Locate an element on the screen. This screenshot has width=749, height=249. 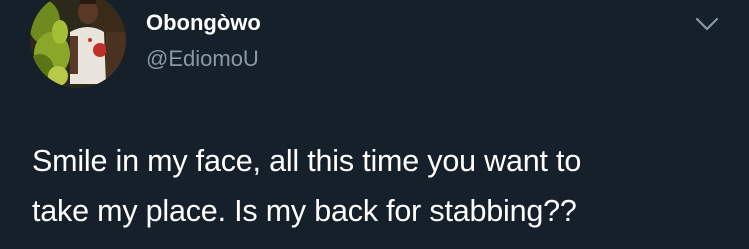
chevron-down-icon is located at coordinates (707, 24).